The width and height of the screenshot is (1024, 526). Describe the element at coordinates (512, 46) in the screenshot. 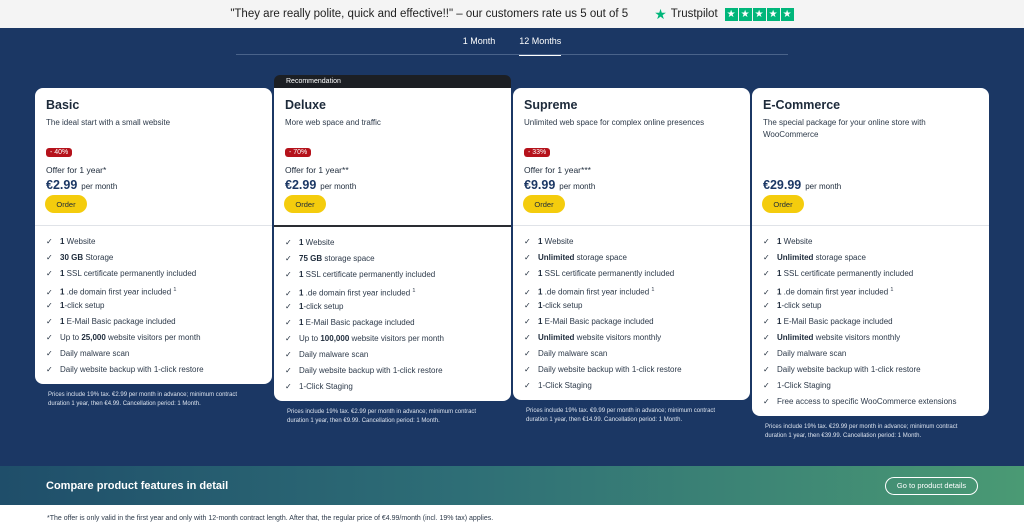

I see `billing-period-tabs: 1 Month 12 Months` at that location.